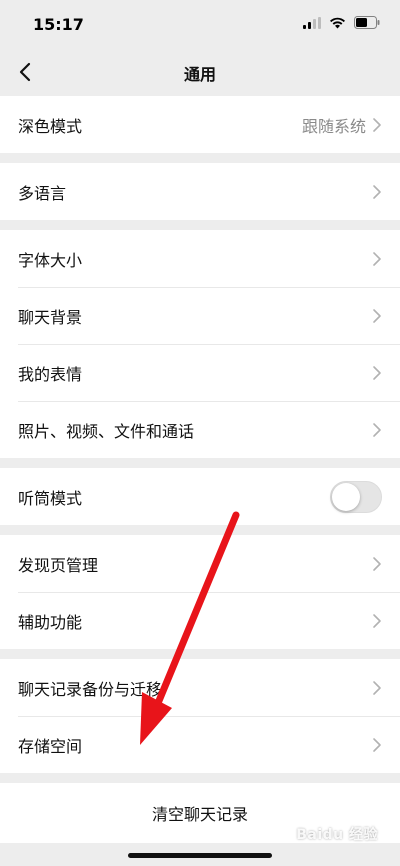  Describe the element at coordinates (50, 317) in the screenshot. I see `setting-label: 聊天背景` at that location.